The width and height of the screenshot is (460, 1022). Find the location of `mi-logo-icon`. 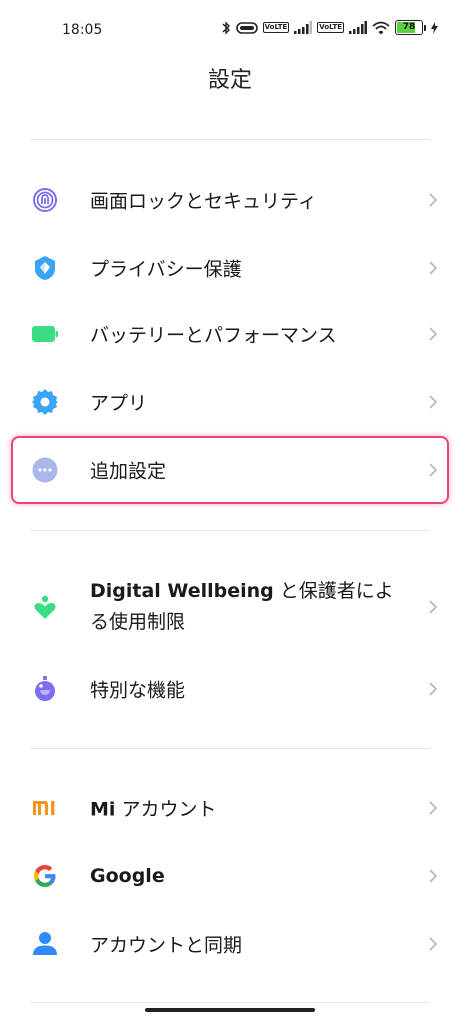

mi-logo-icon is located at coordinates (45, 808).